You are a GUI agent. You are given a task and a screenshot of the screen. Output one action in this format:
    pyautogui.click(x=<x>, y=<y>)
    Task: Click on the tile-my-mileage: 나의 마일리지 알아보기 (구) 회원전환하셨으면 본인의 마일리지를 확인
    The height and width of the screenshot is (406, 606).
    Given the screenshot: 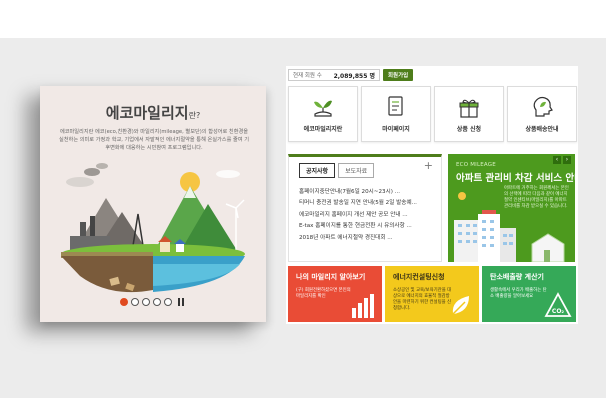 What is the action you would take?
    pyautogui.click(x=335, y=294)
    